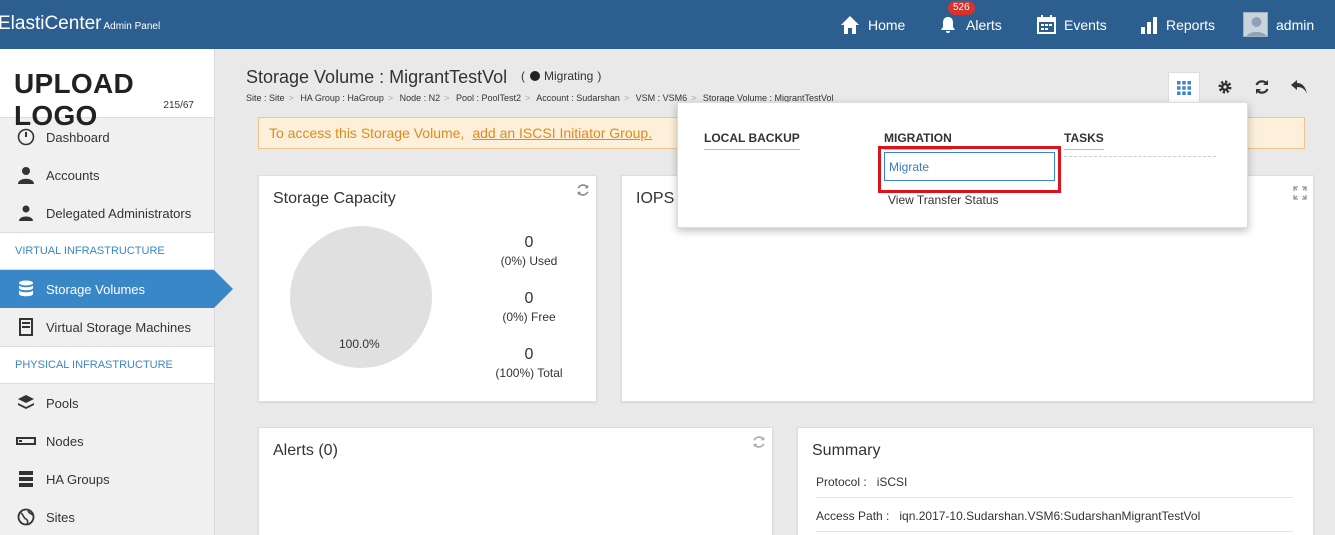 Image resolution: width=1335 pixels, height=535 pixels. Describe the element at coordinates (107, 90) in the screenshot. I see `logo-area: UPLOAD LOGO 215/67` at that location.